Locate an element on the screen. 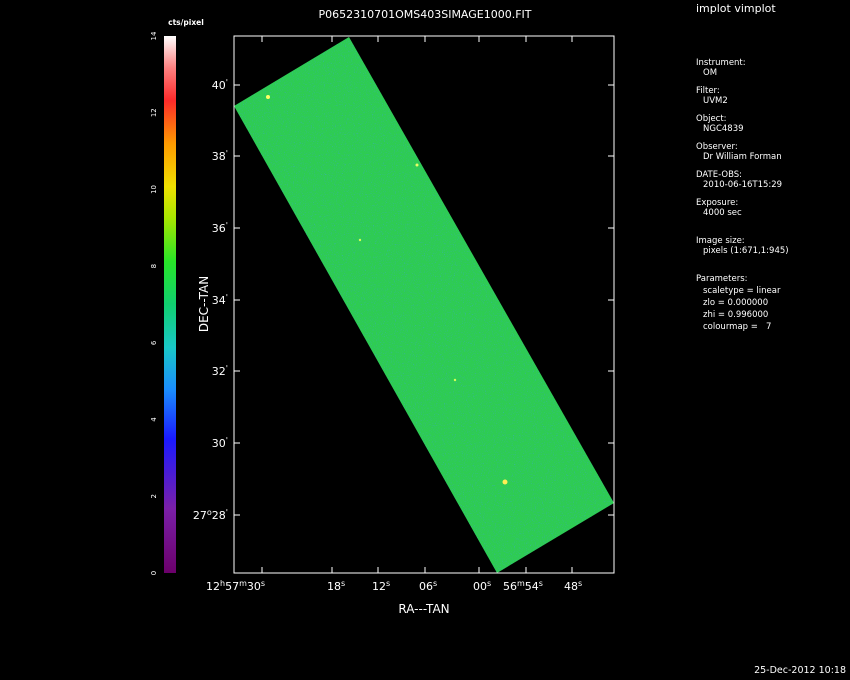 The image size is (850, 680). colorbar-tick-label: 8 is located at coordinates (154, 266).